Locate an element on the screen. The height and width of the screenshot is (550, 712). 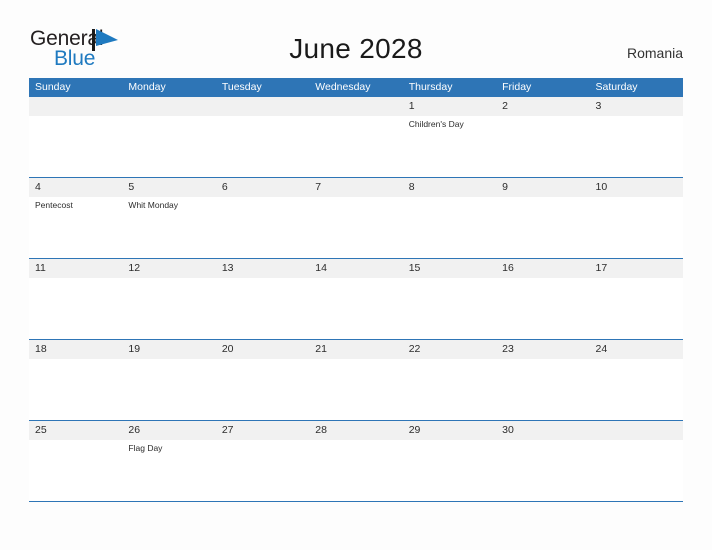
calendar-day-cell: 15 is located at coordinates (449, 299).